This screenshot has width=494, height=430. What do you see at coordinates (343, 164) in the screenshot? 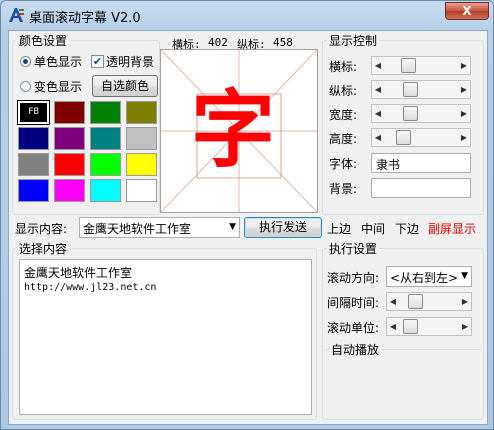
I see `font-label: 字体:` at bounding box center [343, 164].